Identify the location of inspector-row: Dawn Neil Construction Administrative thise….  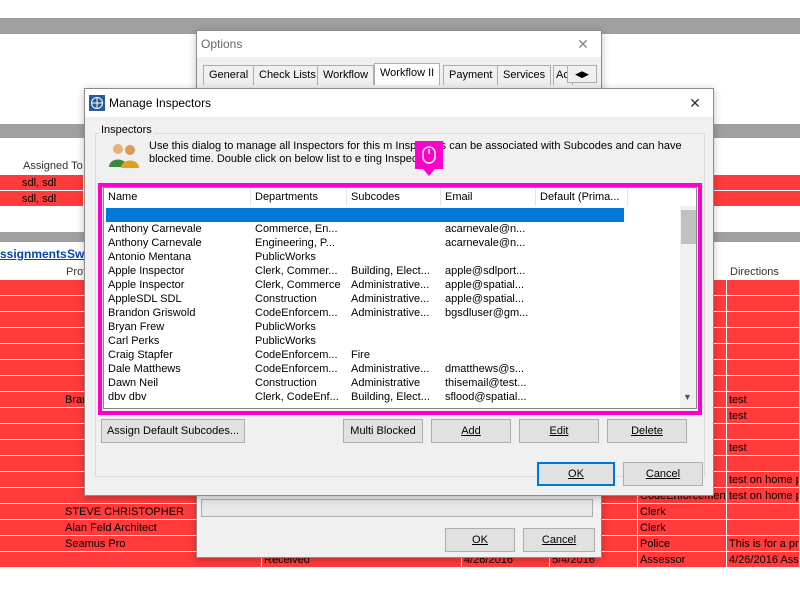
(389, 383).